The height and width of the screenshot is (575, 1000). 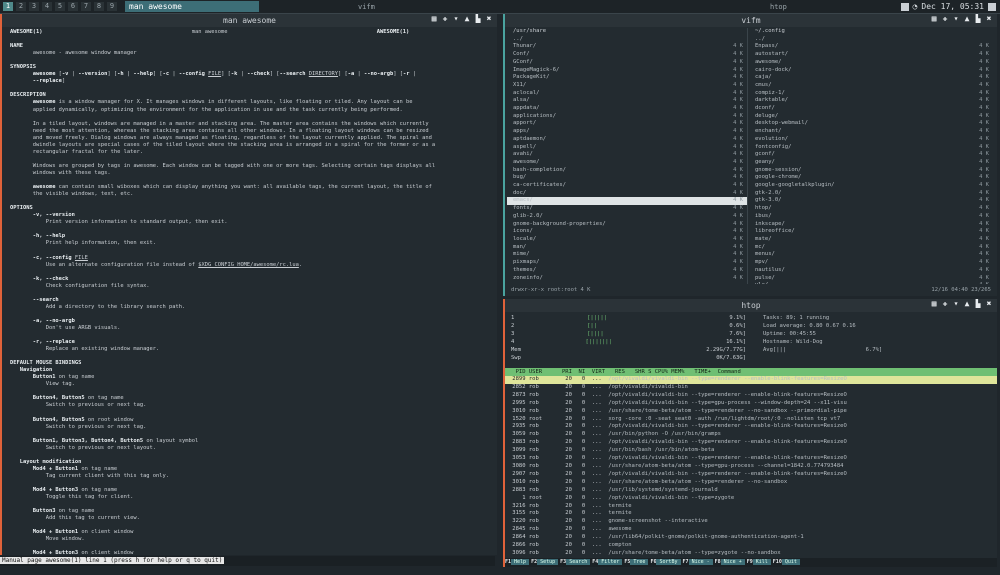 I want to click on file-entry: apport/4 K, so click(x=627, y=124).